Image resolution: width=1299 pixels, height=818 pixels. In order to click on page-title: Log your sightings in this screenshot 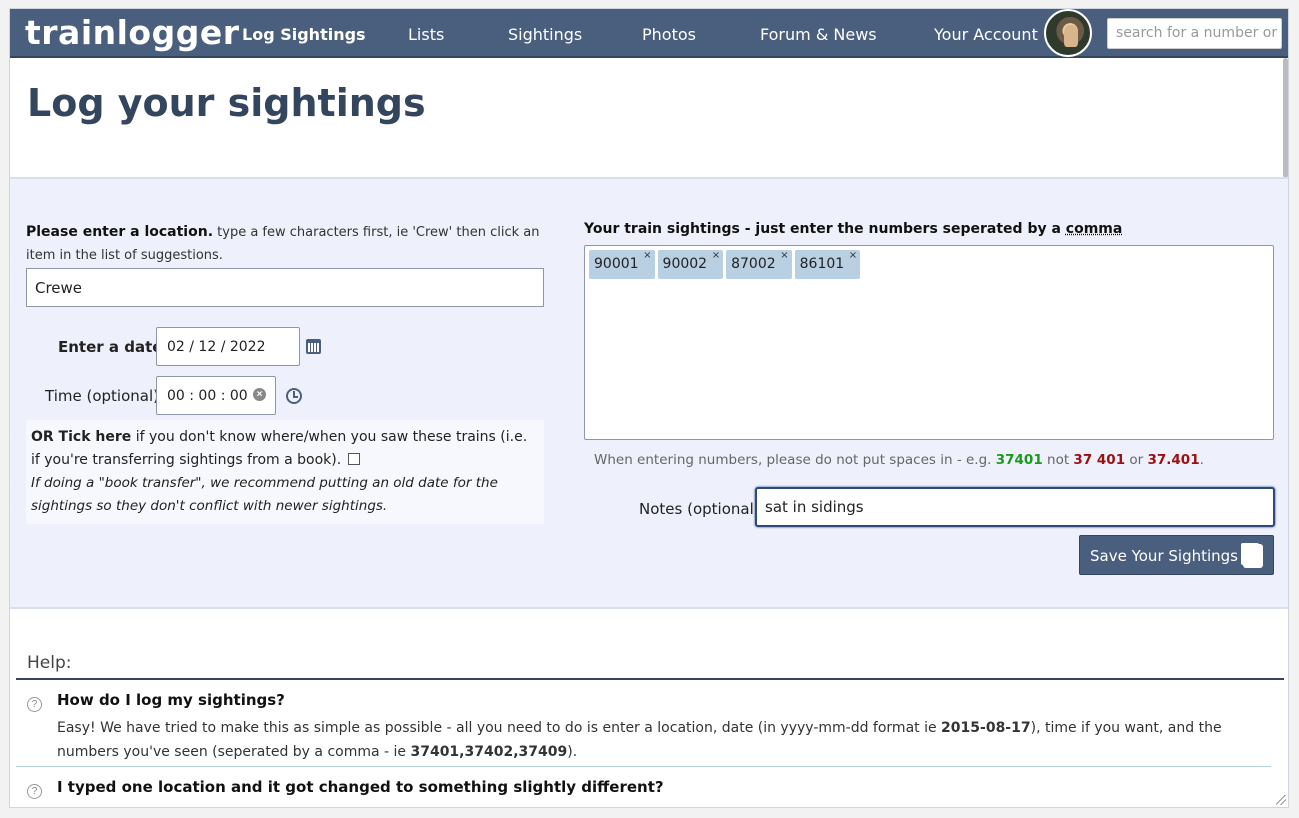, I will do `click(226, 103)`.